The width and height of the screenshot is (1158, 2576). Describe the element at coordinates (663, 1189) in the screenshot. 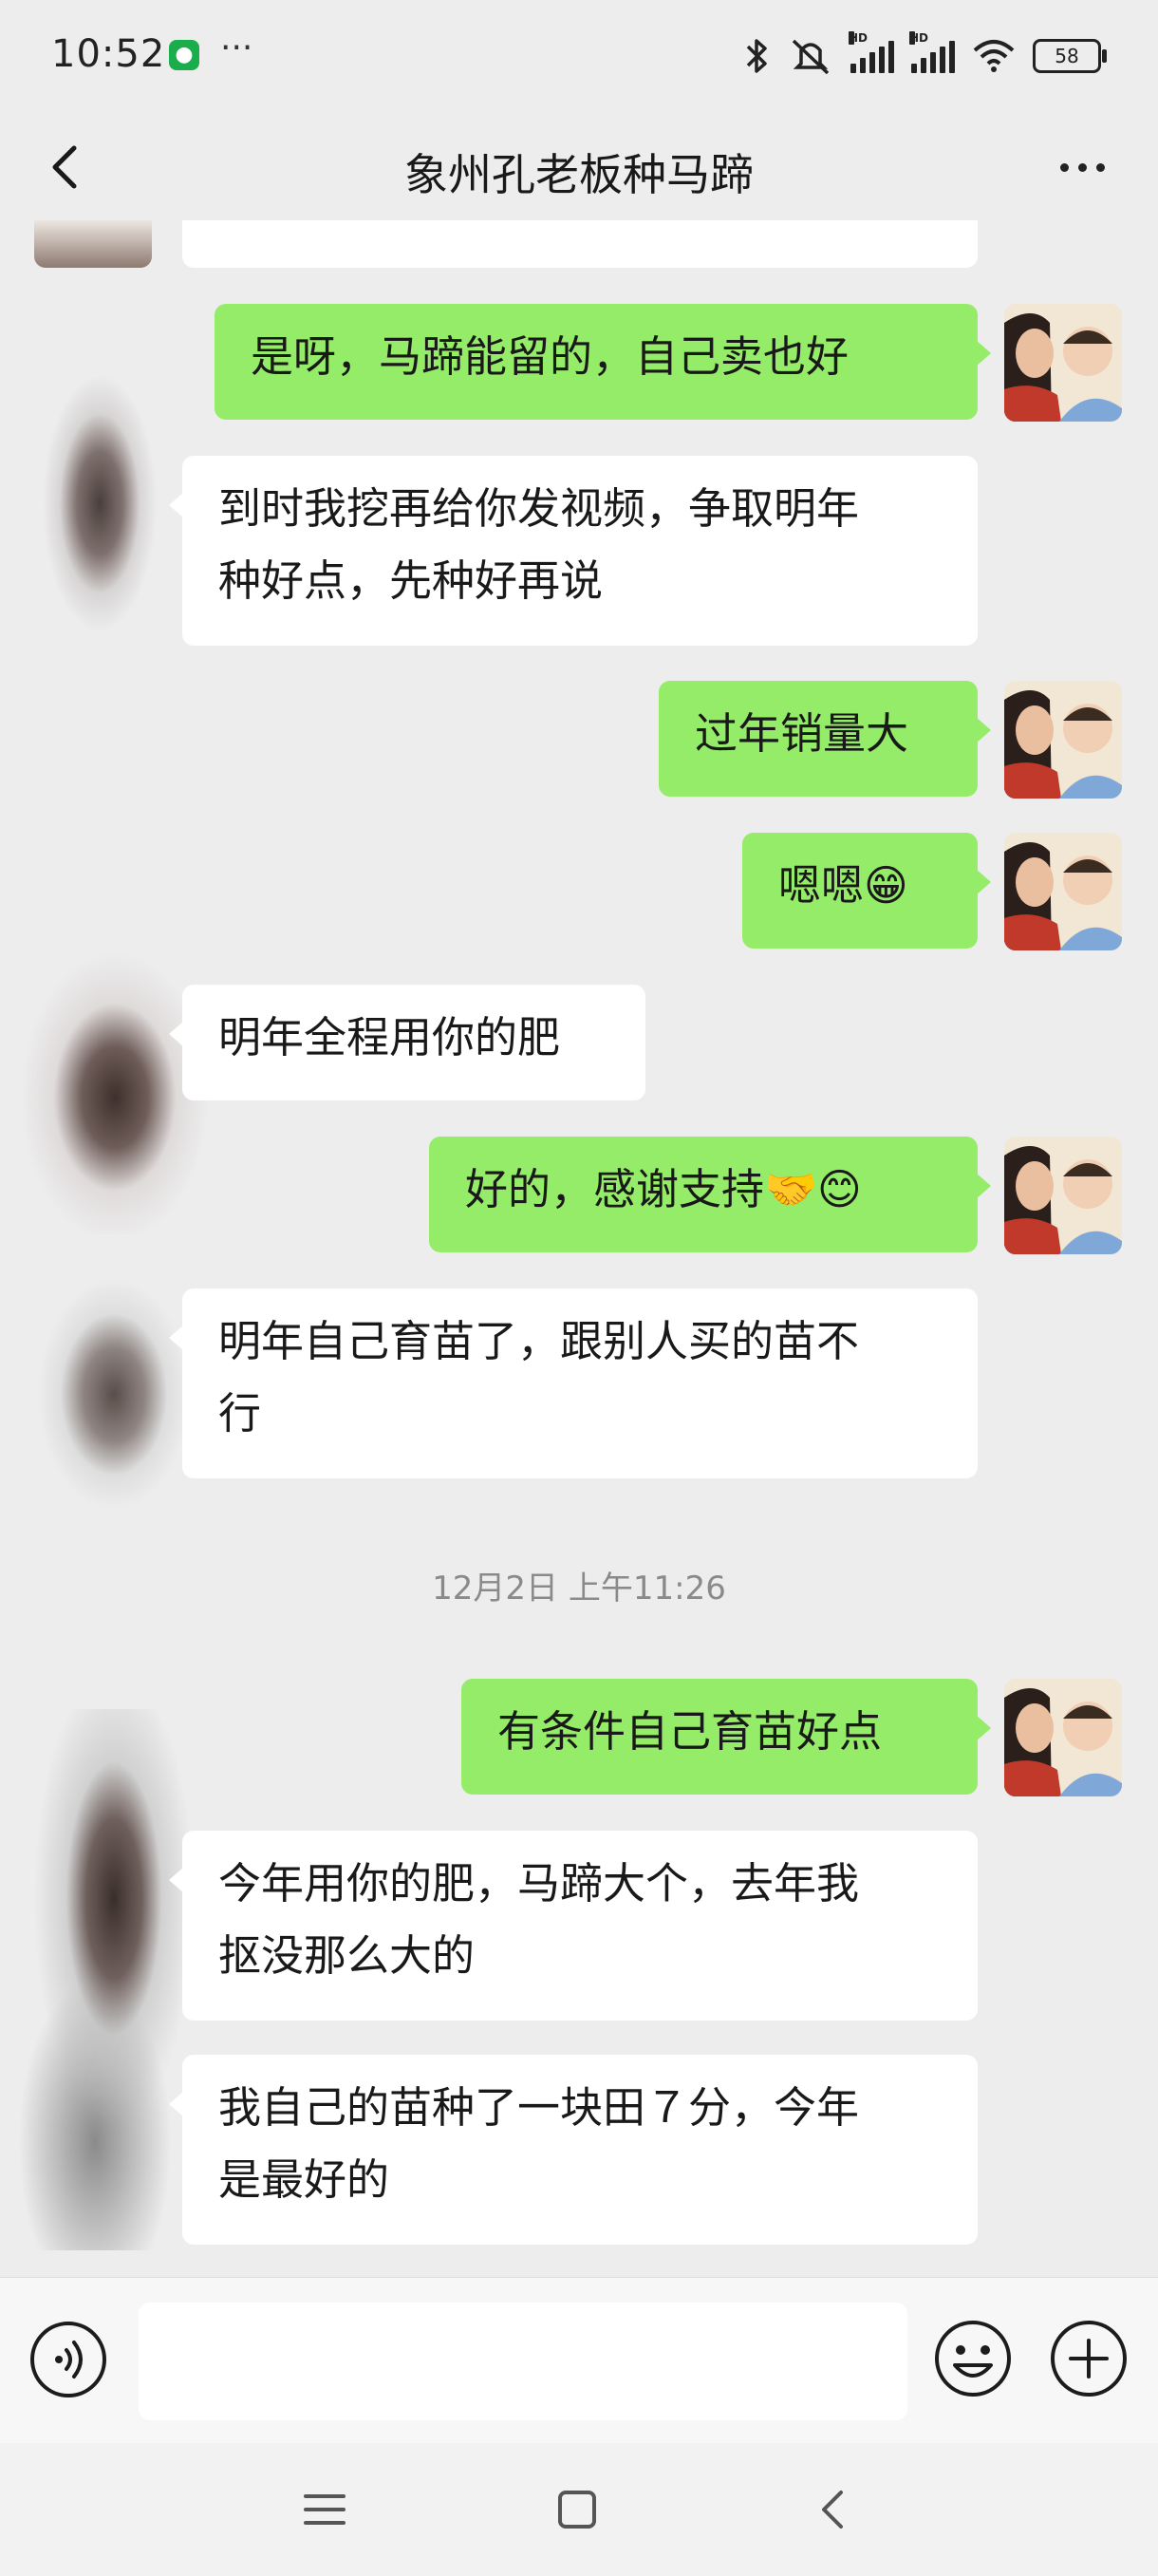

I see `message-text: 好的，感谢支持🤝😊` at that location.